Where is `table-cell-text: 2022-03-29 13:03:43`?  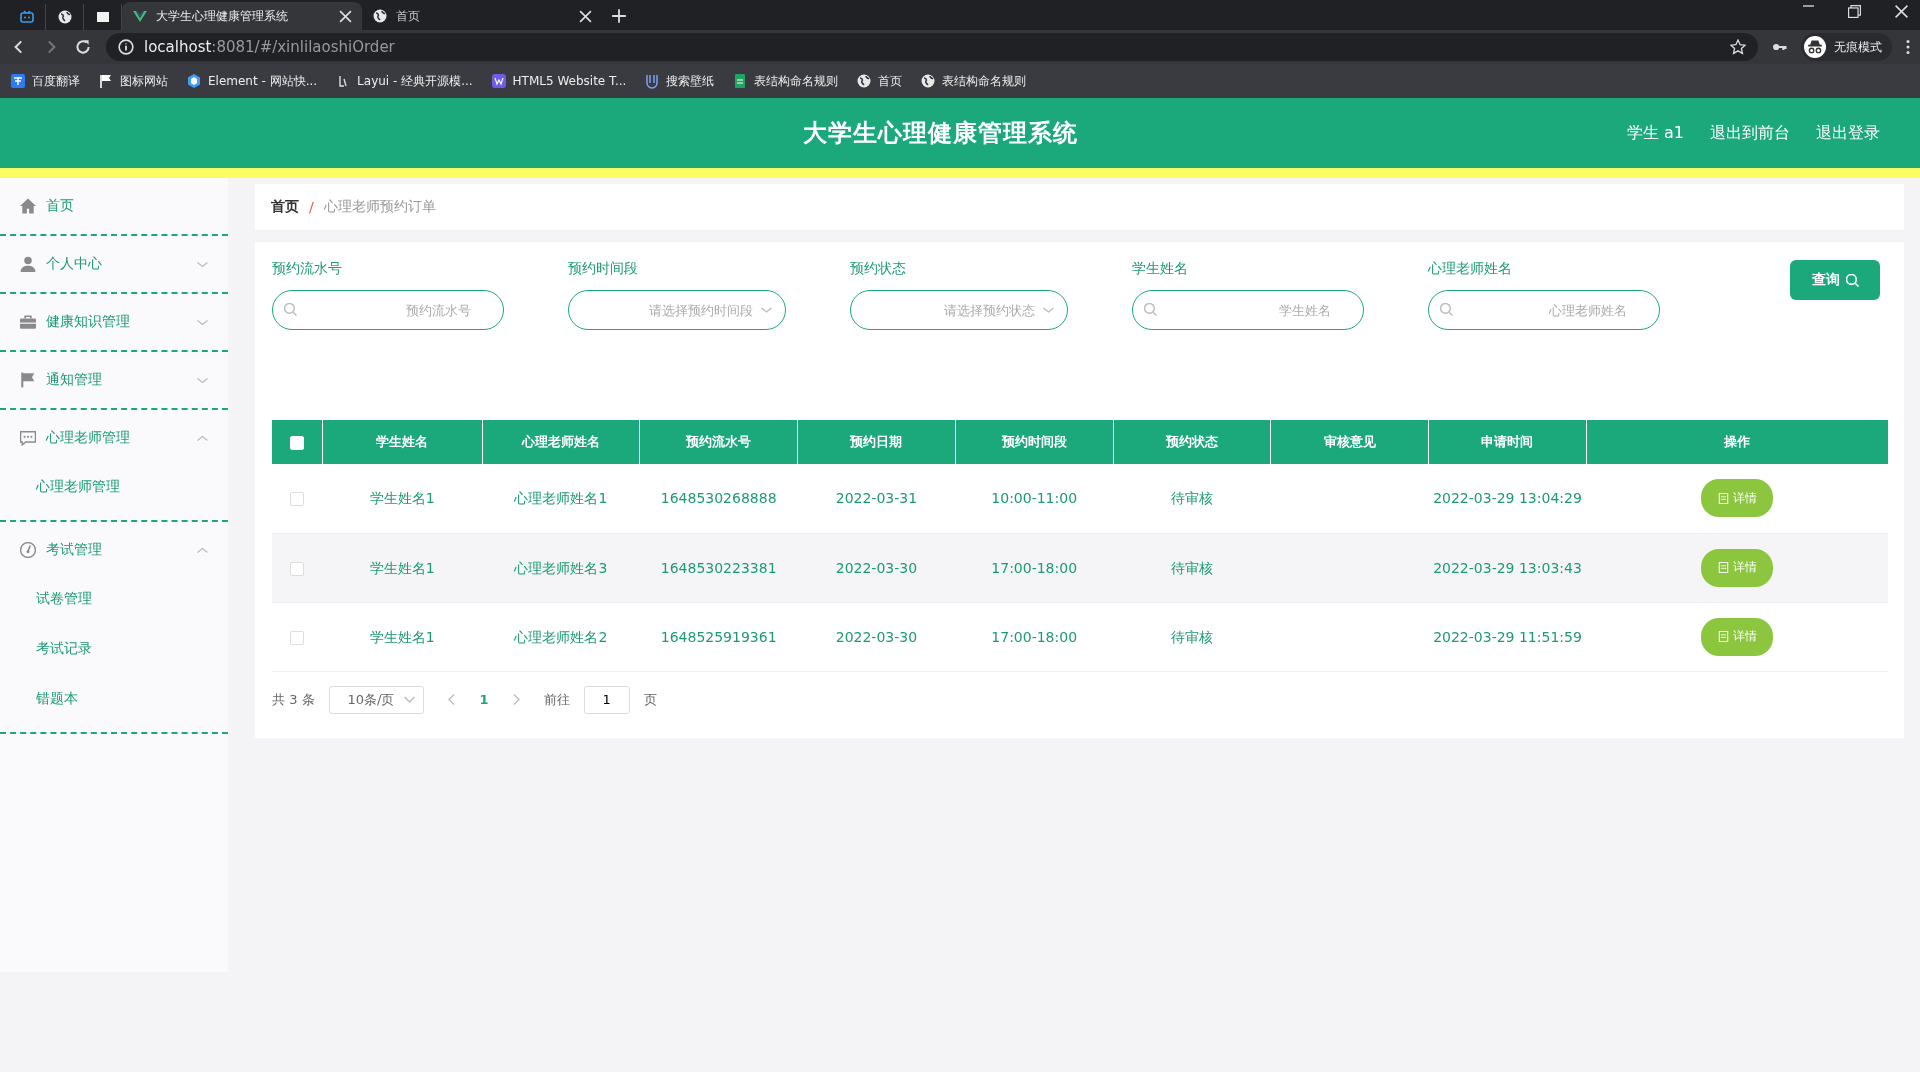 table-cell-text: 2022-03-29 13:03:43 is located at coordinates (1507, 568).